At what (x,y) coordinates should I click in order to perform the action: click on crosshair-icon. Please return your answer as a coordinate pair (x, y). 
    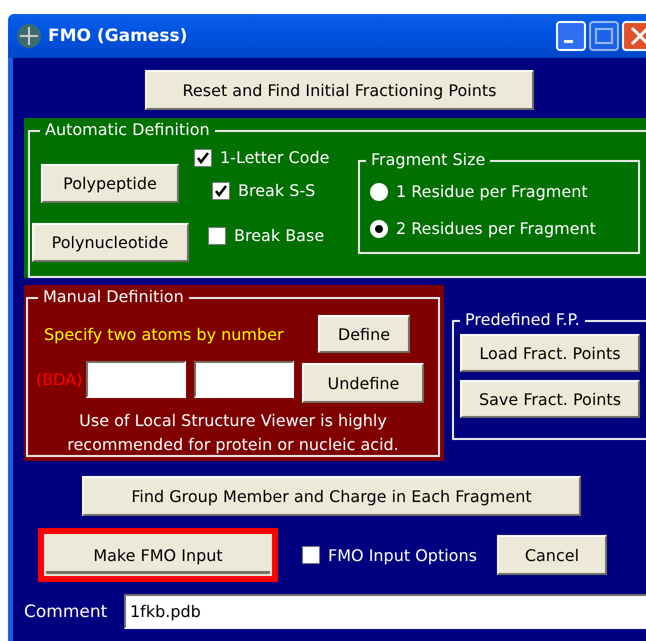
    Looking at the image, I should click on (29, 36).